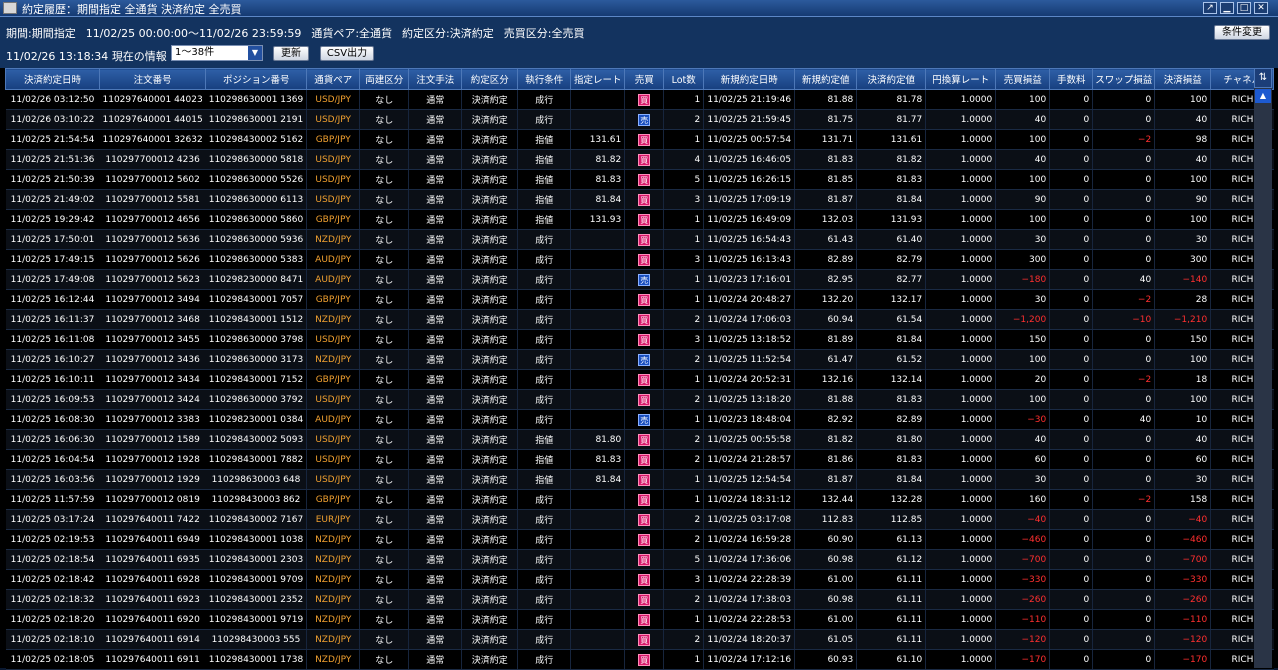 The image size is (1278, 670). What do you see at coordinates (333, 79) in the screenshot?
I see `column-header: 通貨ペア` at bounding box center [333, 79].